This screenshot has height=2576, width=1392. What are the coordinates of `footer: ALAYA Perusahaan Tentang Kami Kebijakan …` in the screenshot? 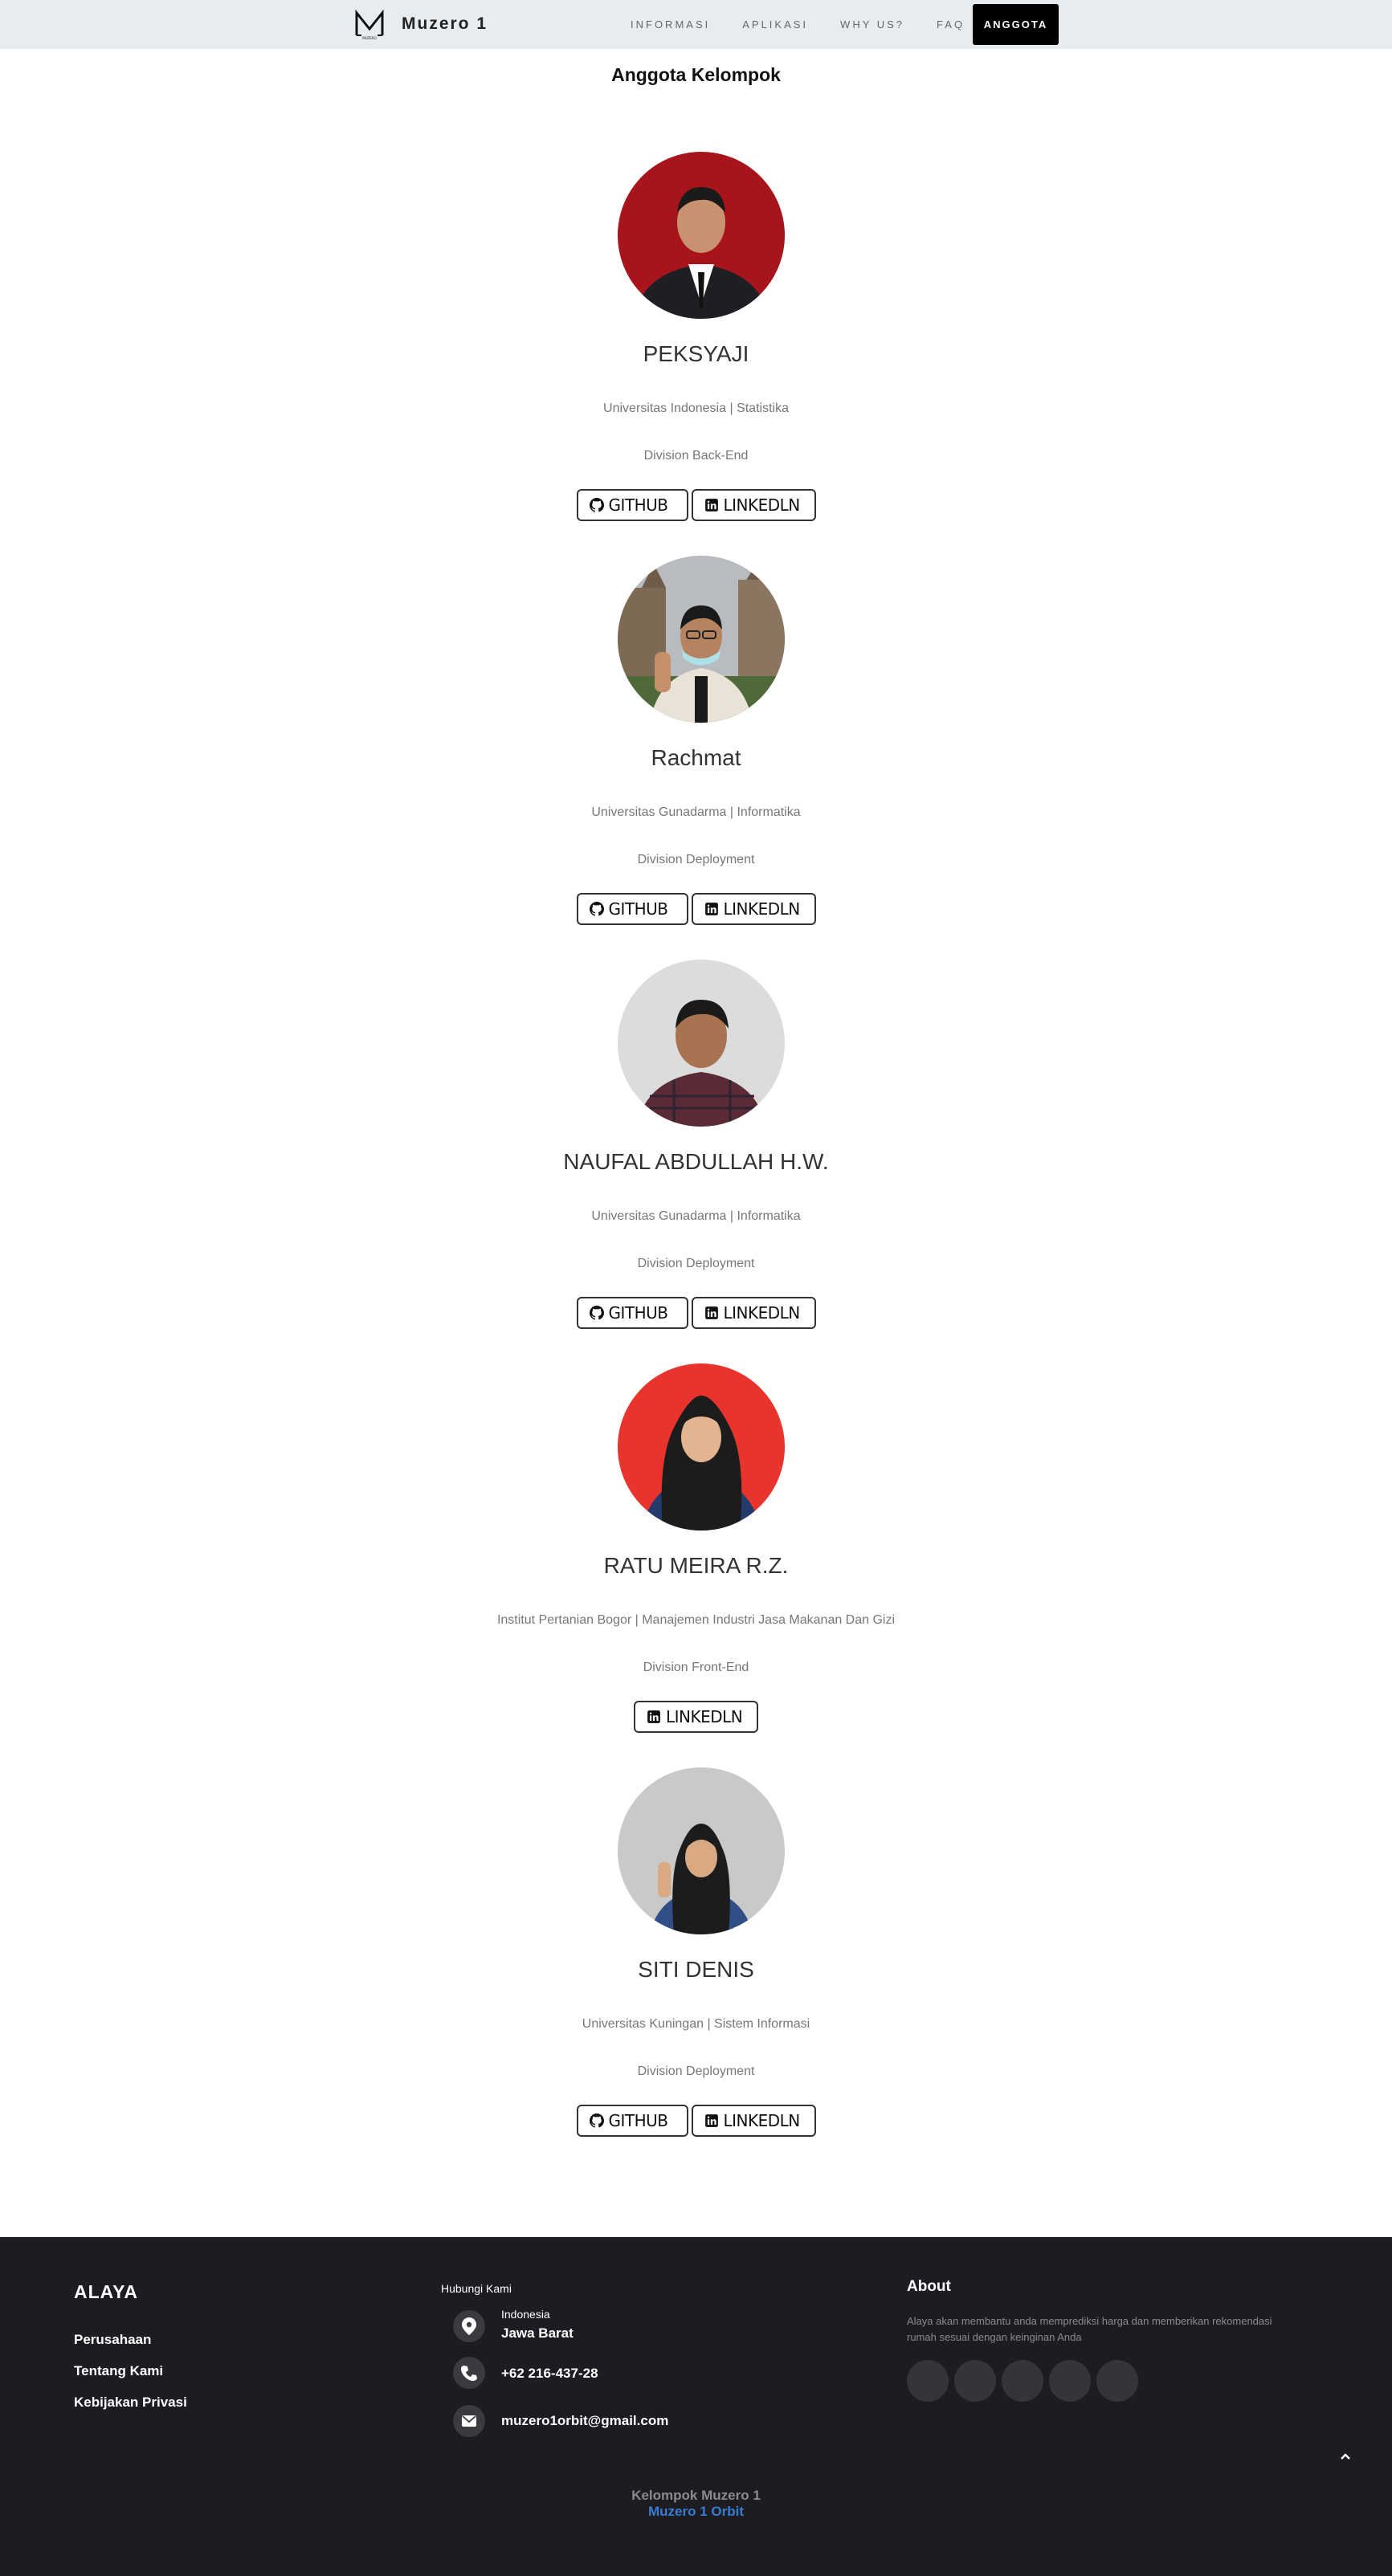 It's located at (696, 2406).